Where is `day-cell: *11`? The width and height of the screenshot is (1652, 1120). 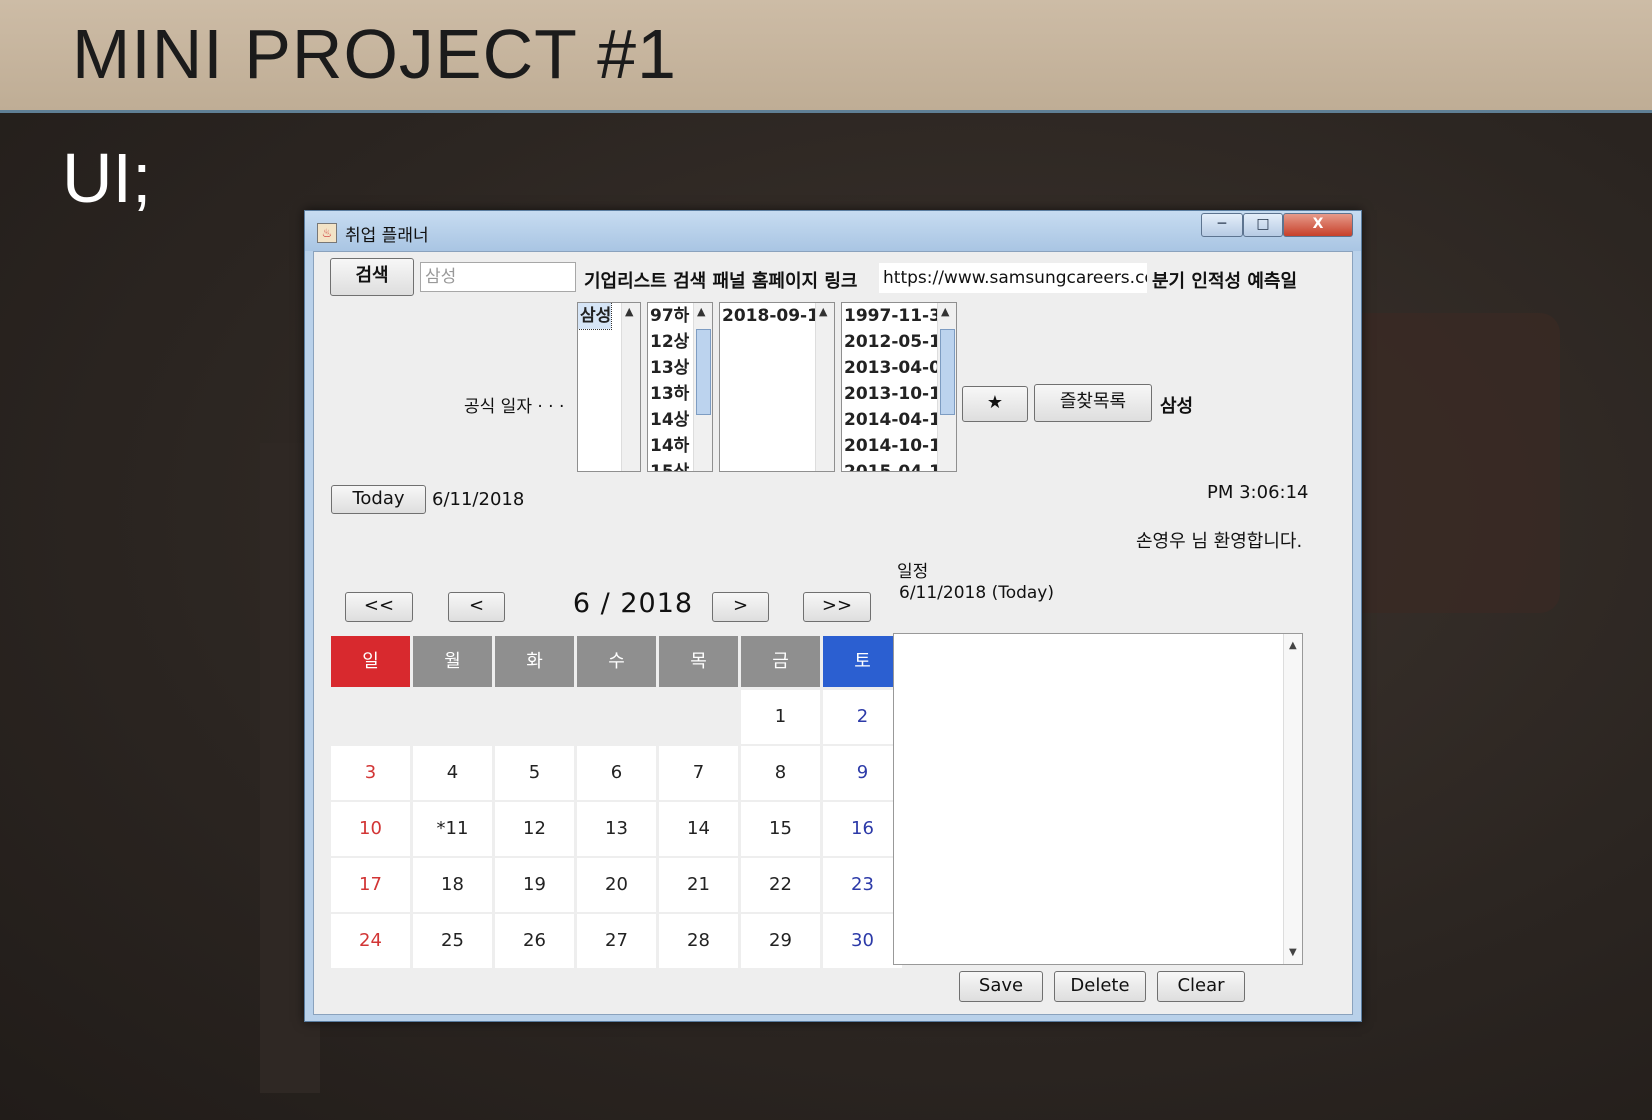
day-cell: *11 is located at coordinates (452, 829).